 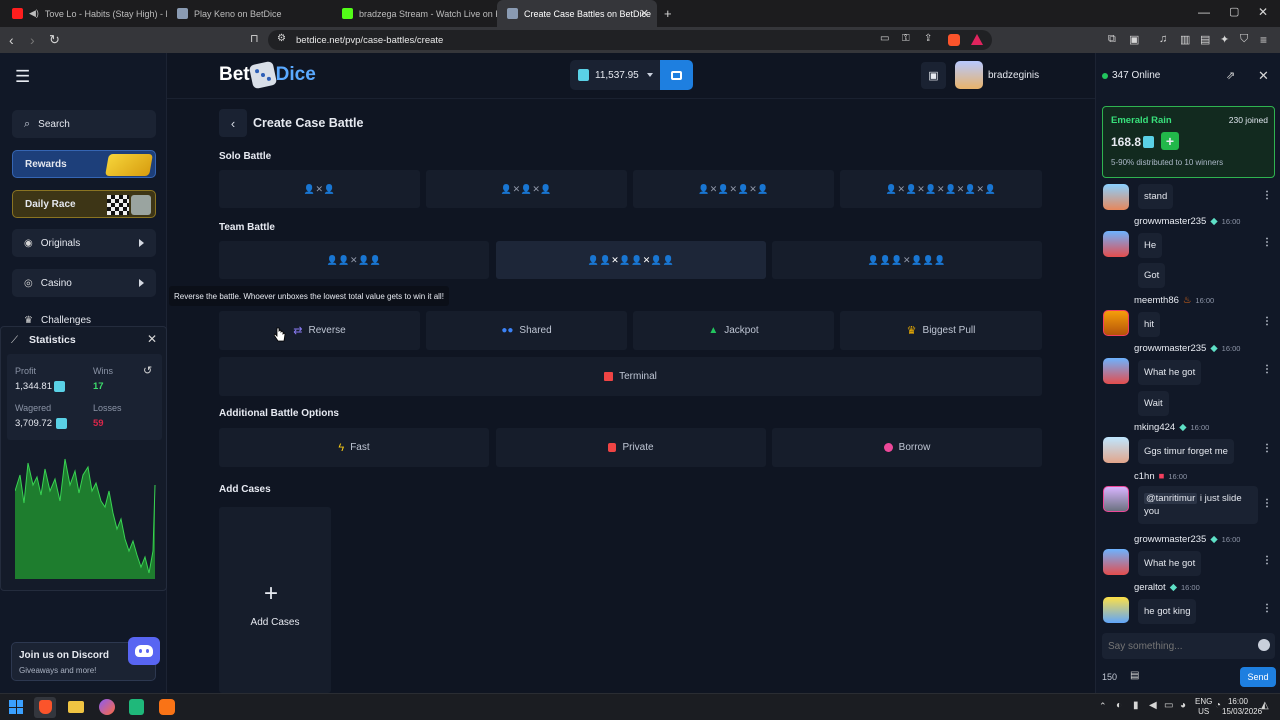 I want to click on mode-shared: ●● Shared, so click(x=526, y=330).